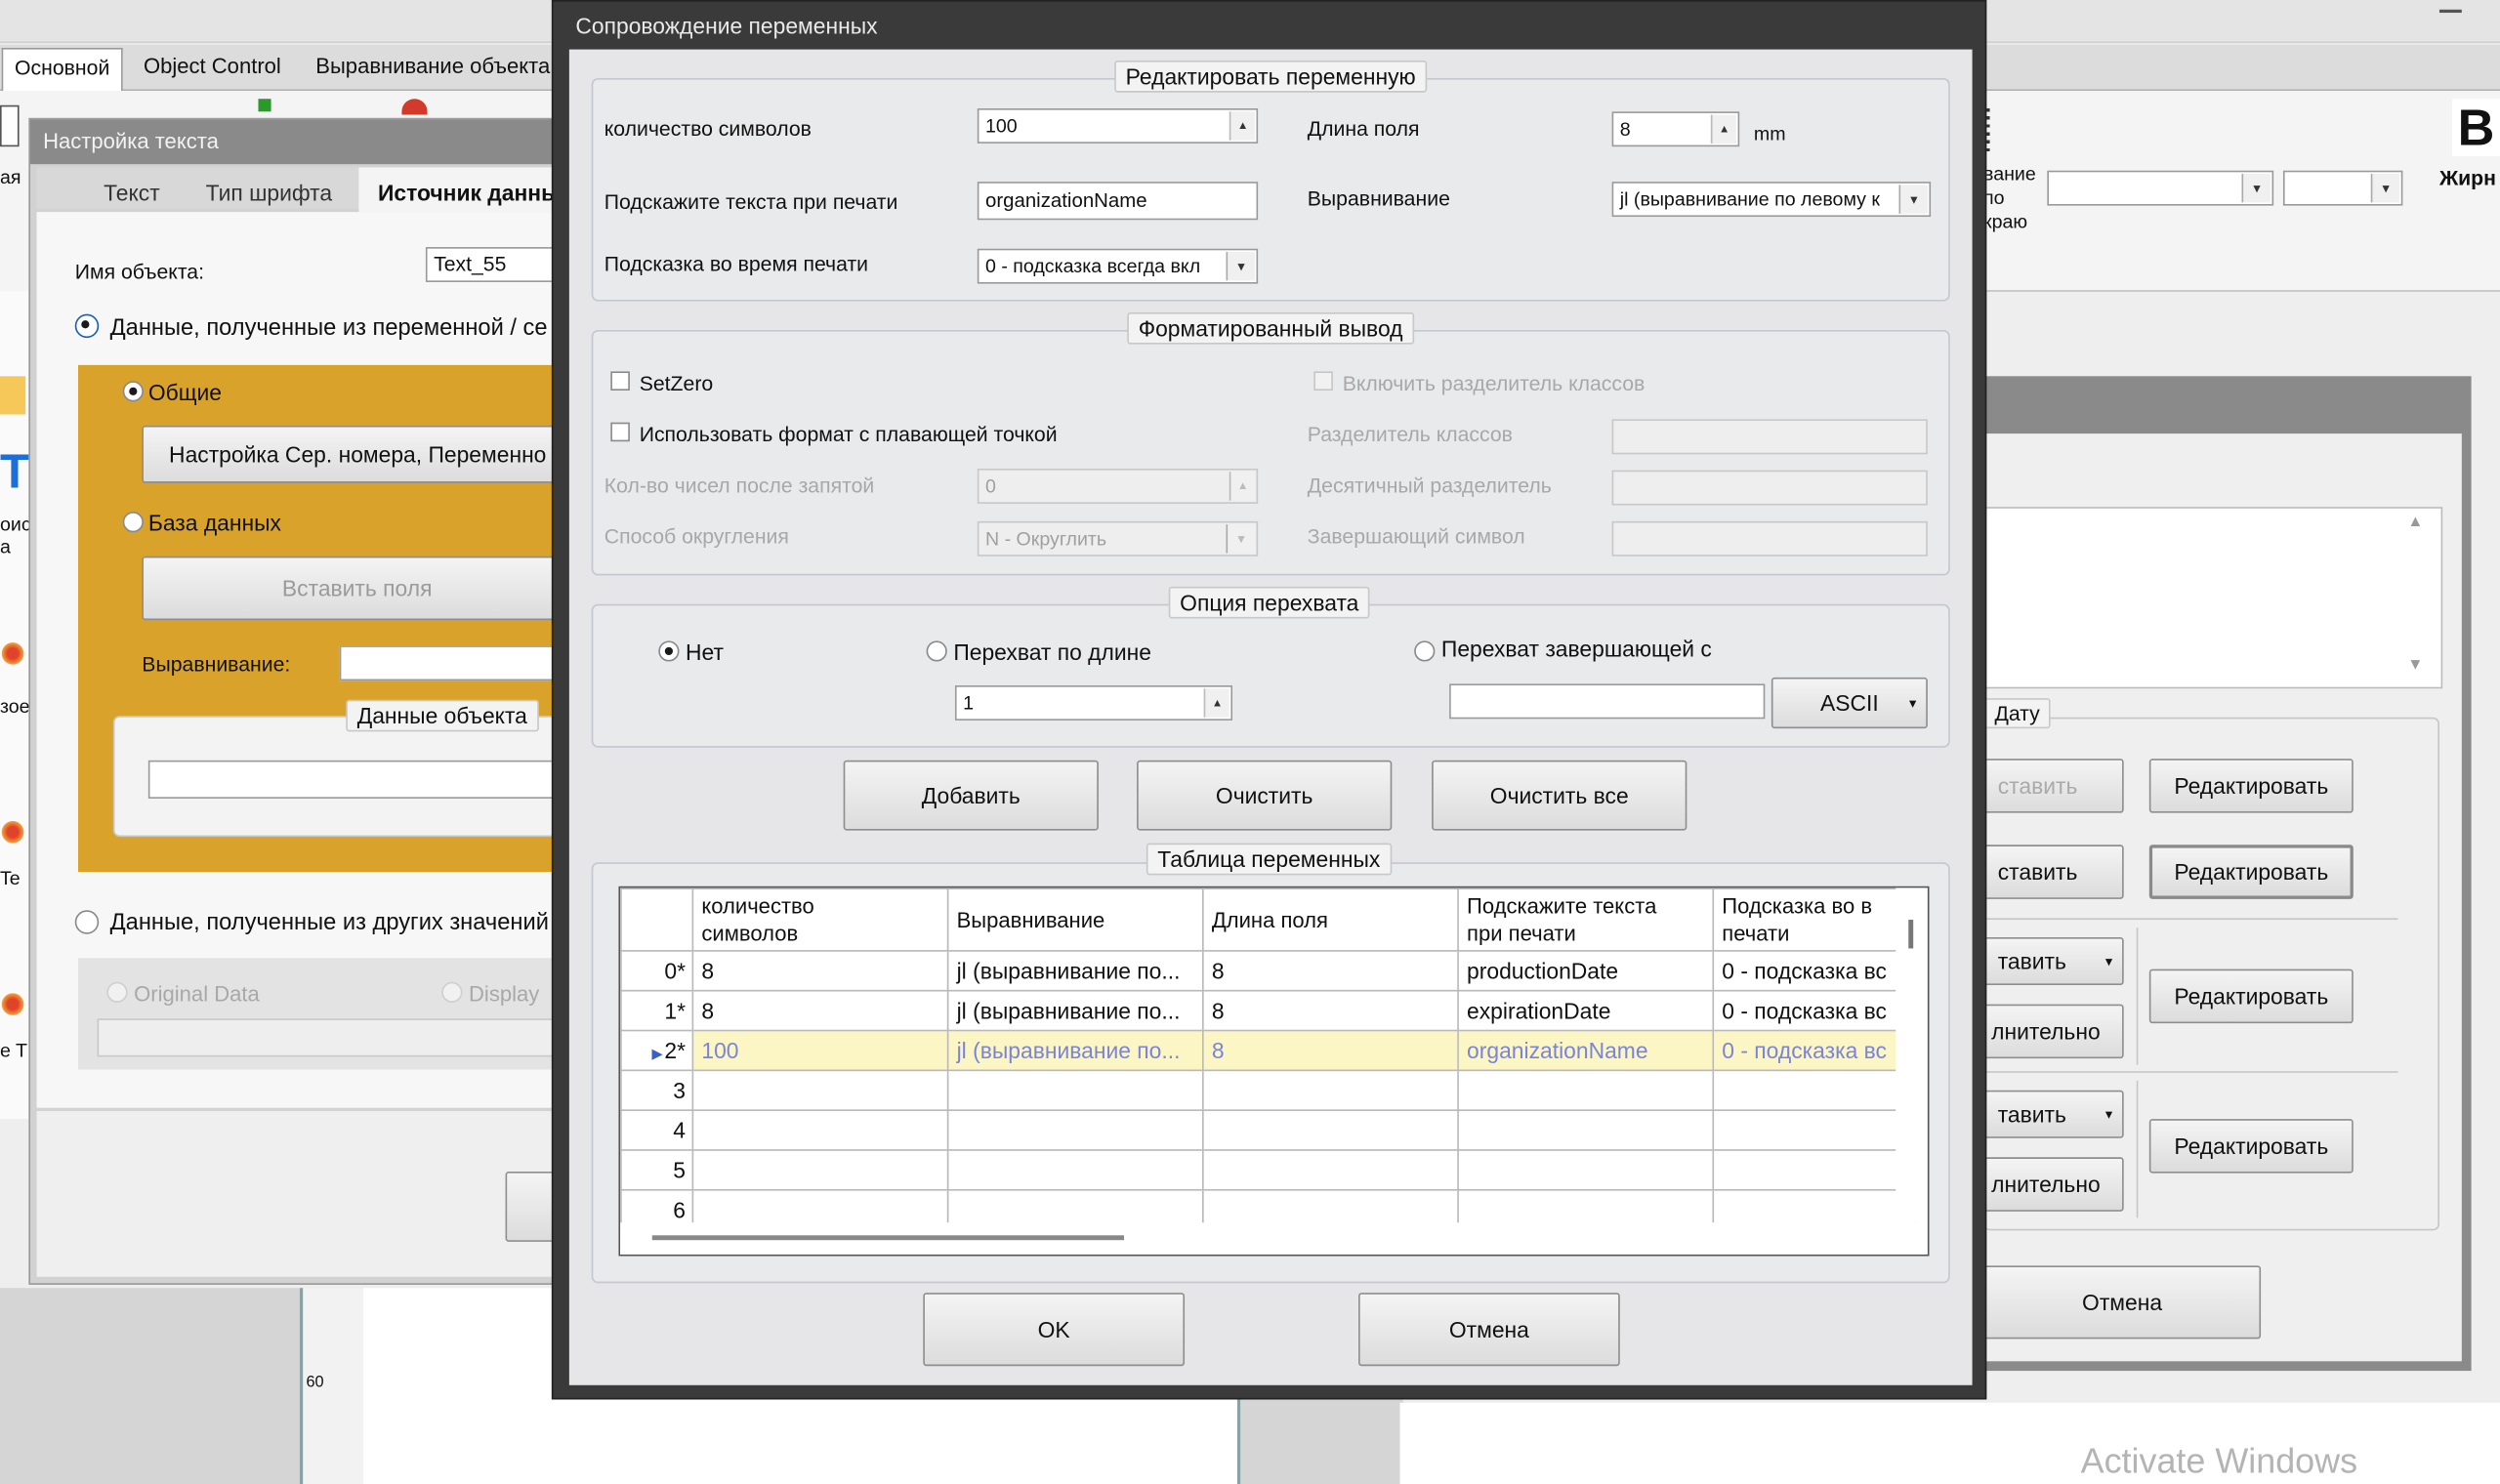 This screenshot has height=1484, width=2500. Describe the element at coordinates (1075, 920) in the screenshot. I see `column-header: Выравнивание` at that location.